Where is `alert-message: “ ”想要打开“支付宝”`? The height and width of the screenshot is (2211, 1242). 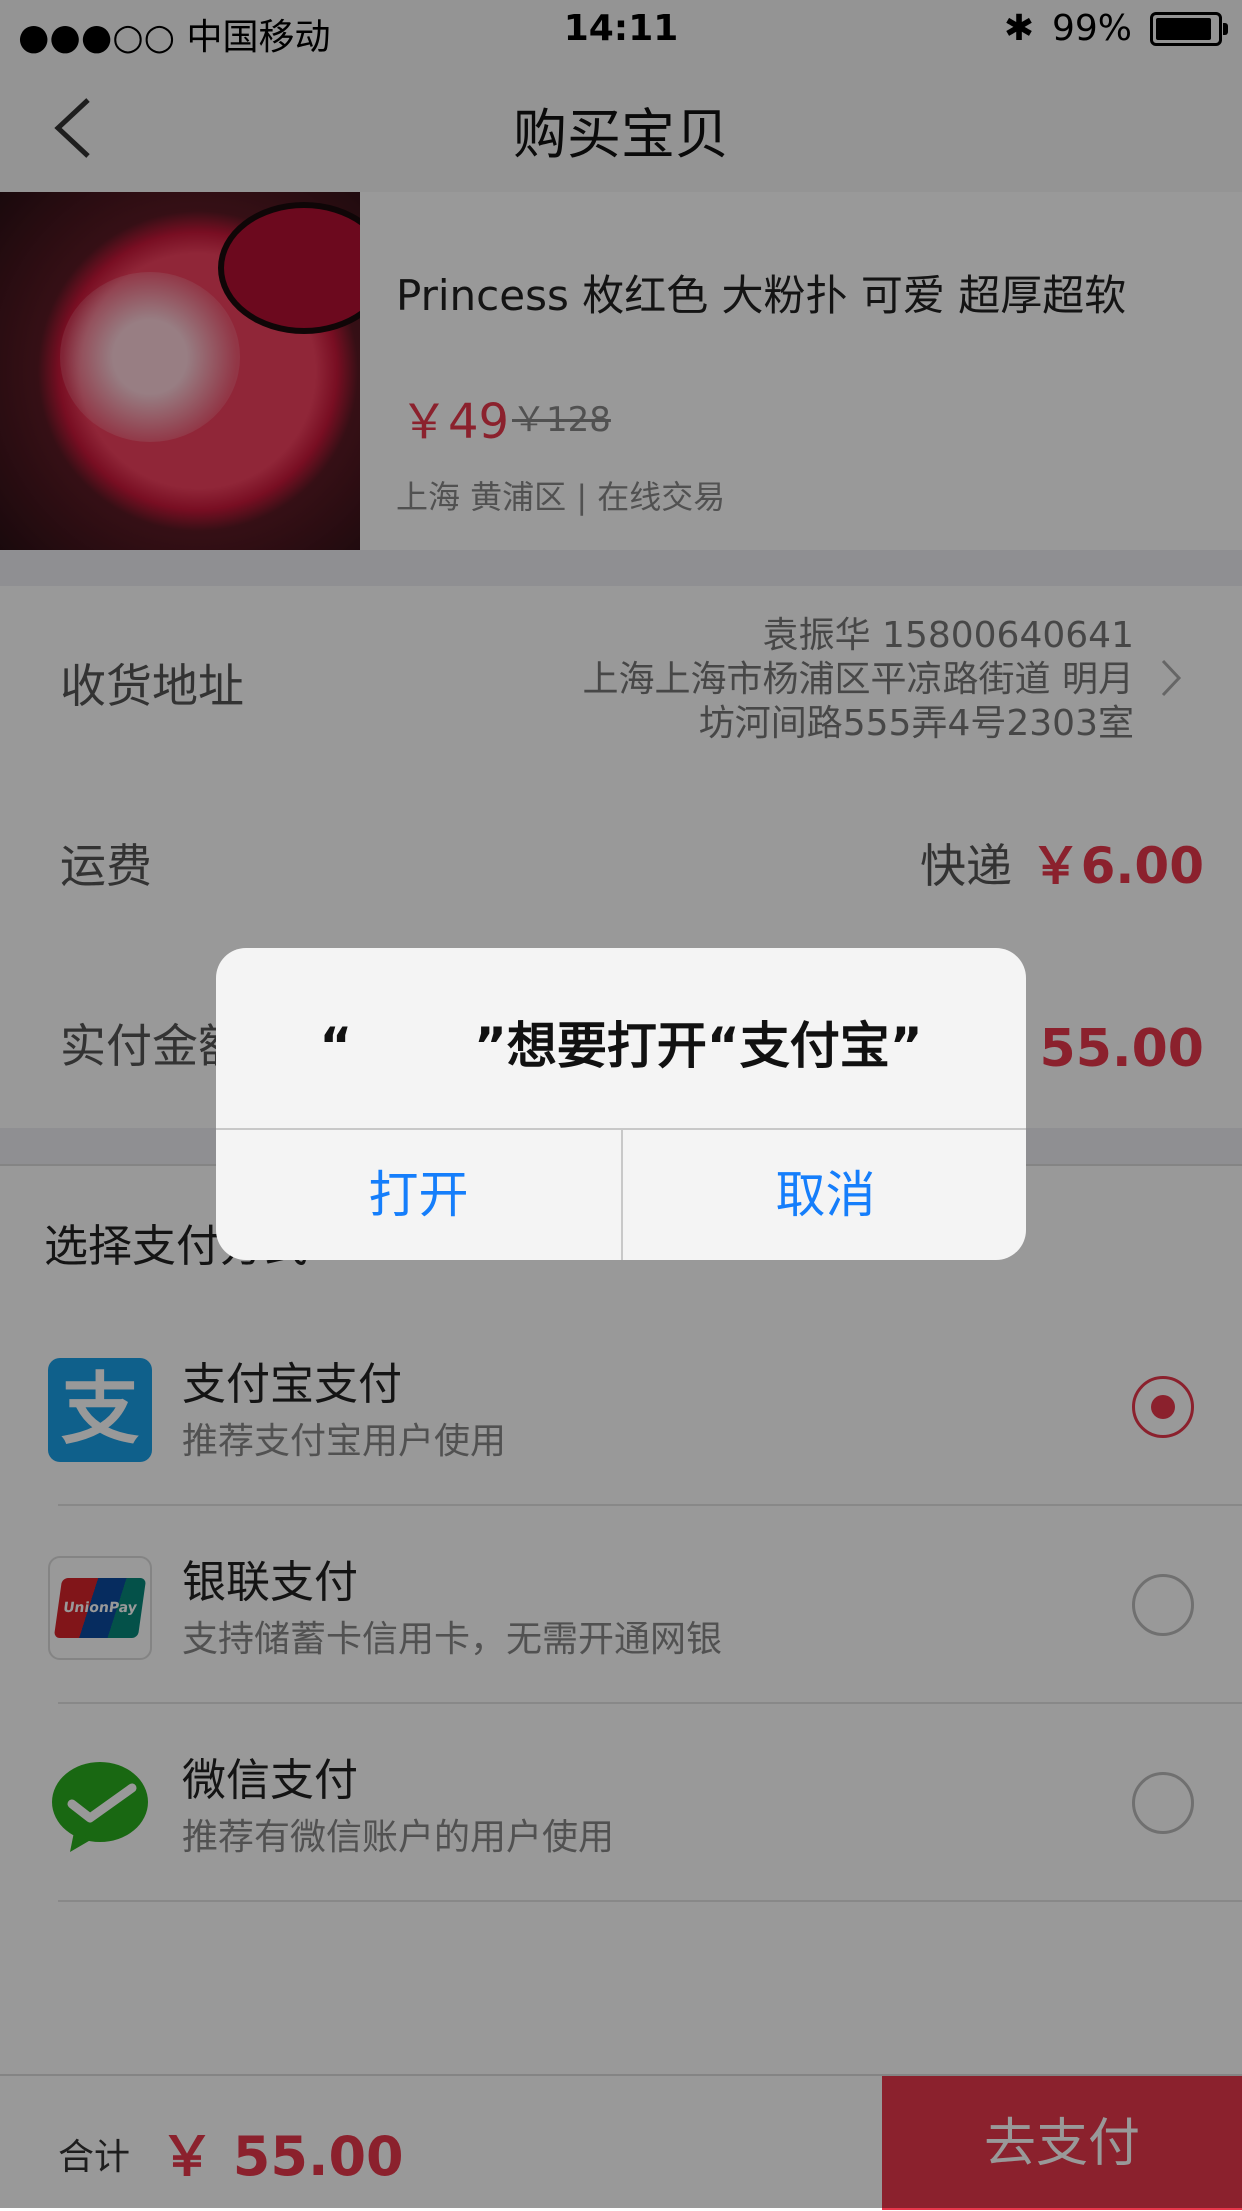
alert-message: “ ”想要打开“支付宝” is located at coordinates (621, 1046).